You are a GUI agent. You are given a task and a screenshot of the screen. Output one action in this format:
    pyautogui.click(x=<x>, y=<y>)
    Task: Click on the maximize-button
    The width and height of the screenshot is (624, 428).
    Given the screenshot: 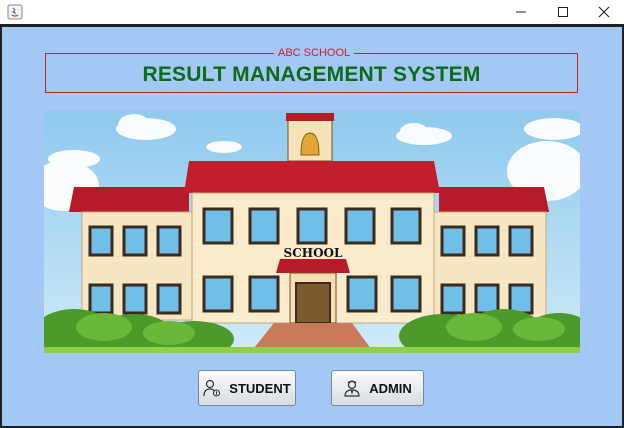 What is the action you would take?
    pyautogui.click(x=563, y=12)
    